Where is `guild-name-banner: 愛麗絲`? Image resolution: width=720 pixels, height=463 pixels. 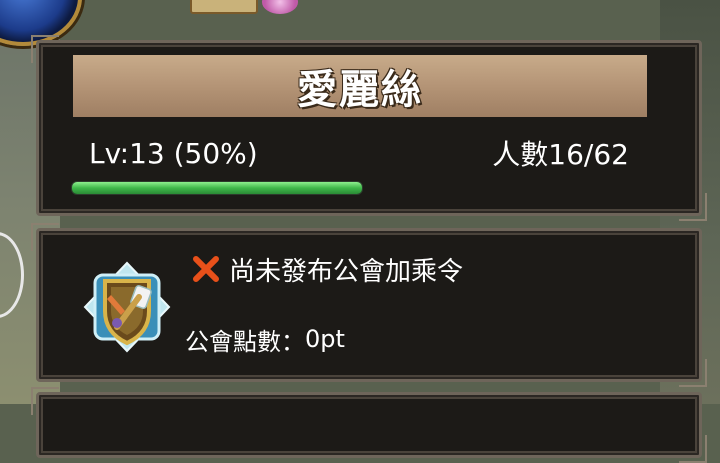
guild-name-banner: 愛麗絲 is located at coordinates (360, 86).